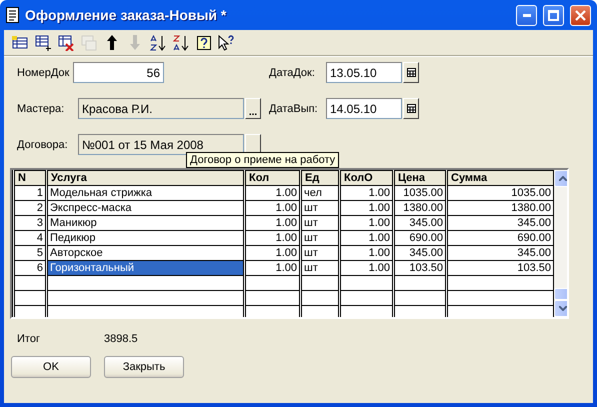 The height and width of the screenshot is (407, 597). Describe the element at coordinates (562, 308) in the screenshot. I see `chevron-down-icon` at that location.